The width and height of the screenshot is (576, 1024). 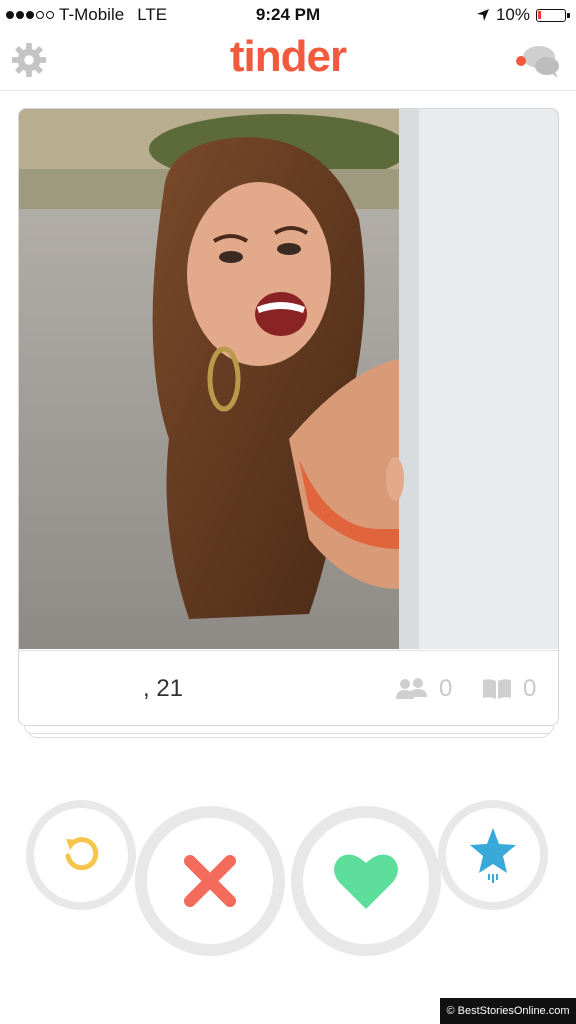 I want to click on common-friends-stat: 0, so click(x=423, y=689).